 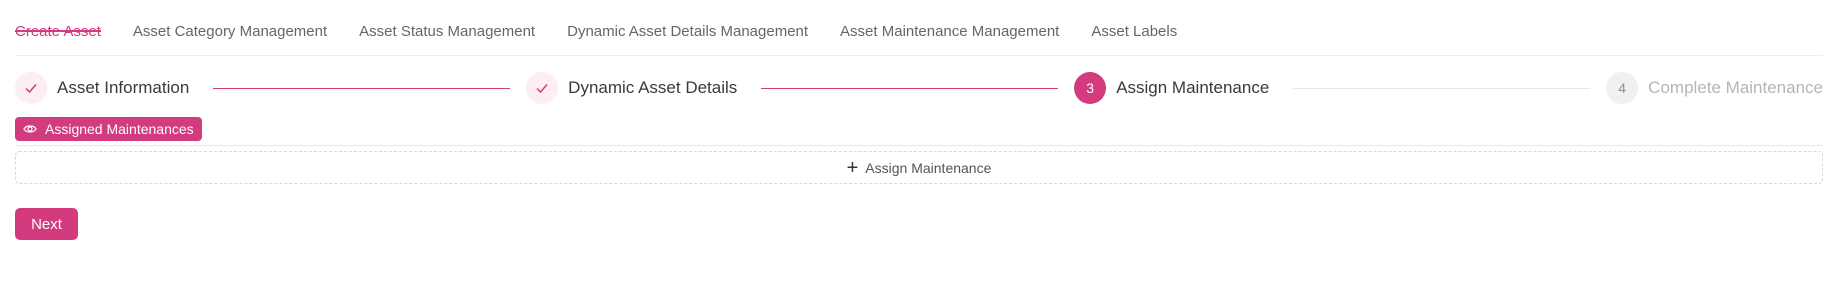 I want to click on step-title: Complete Maintenance, so click(x=1735, y=87).